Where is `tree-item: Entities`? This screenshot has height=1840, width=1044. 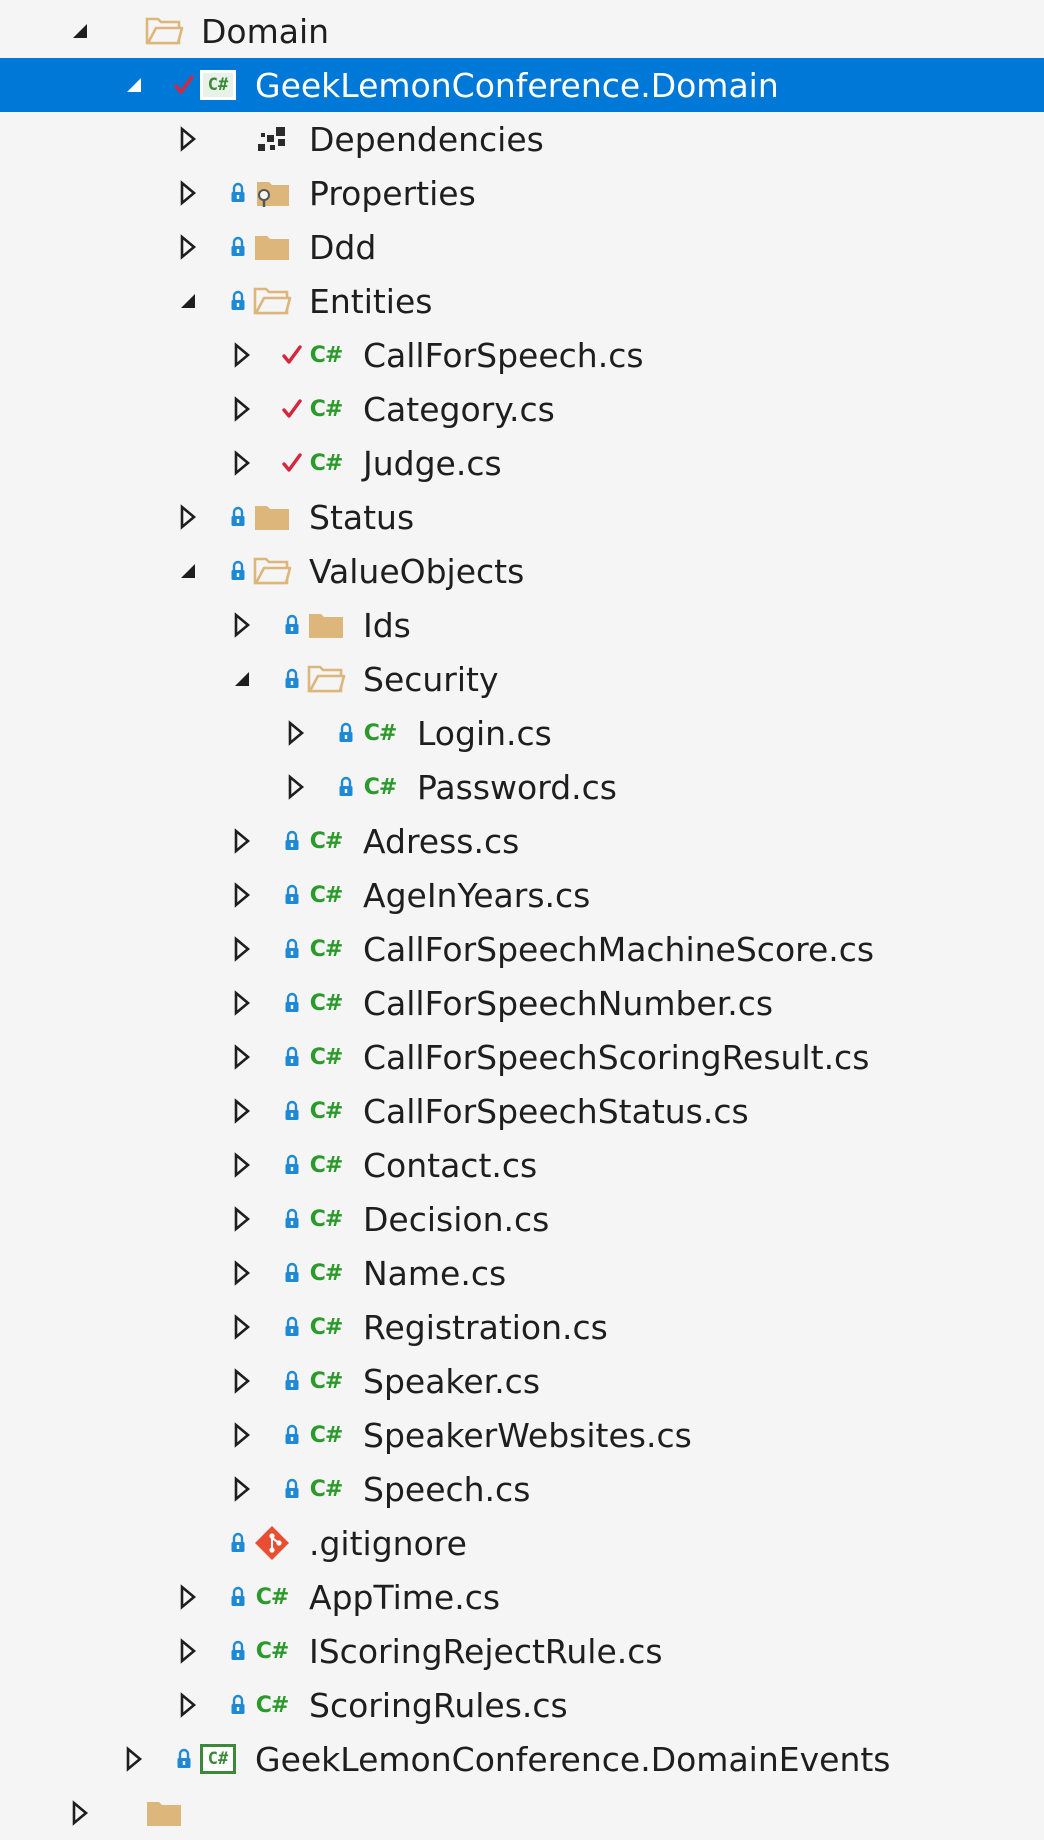 tree-item: Entities is located at coordinates (522, 301).